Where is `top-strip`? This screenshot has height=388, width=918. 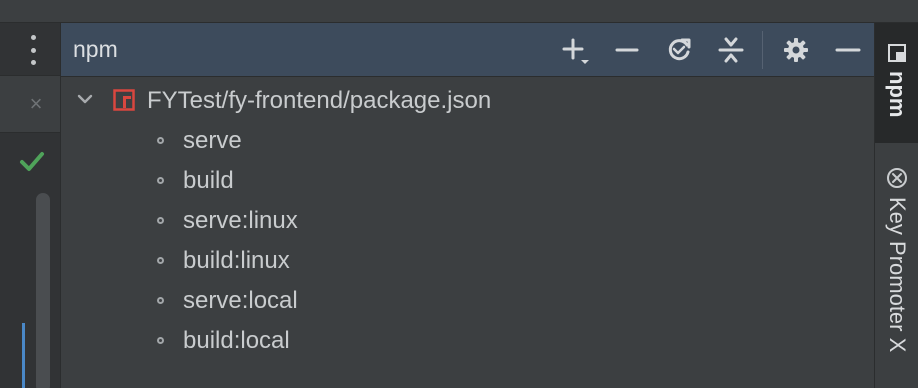 top-strip is located at coordinates (459, 11).